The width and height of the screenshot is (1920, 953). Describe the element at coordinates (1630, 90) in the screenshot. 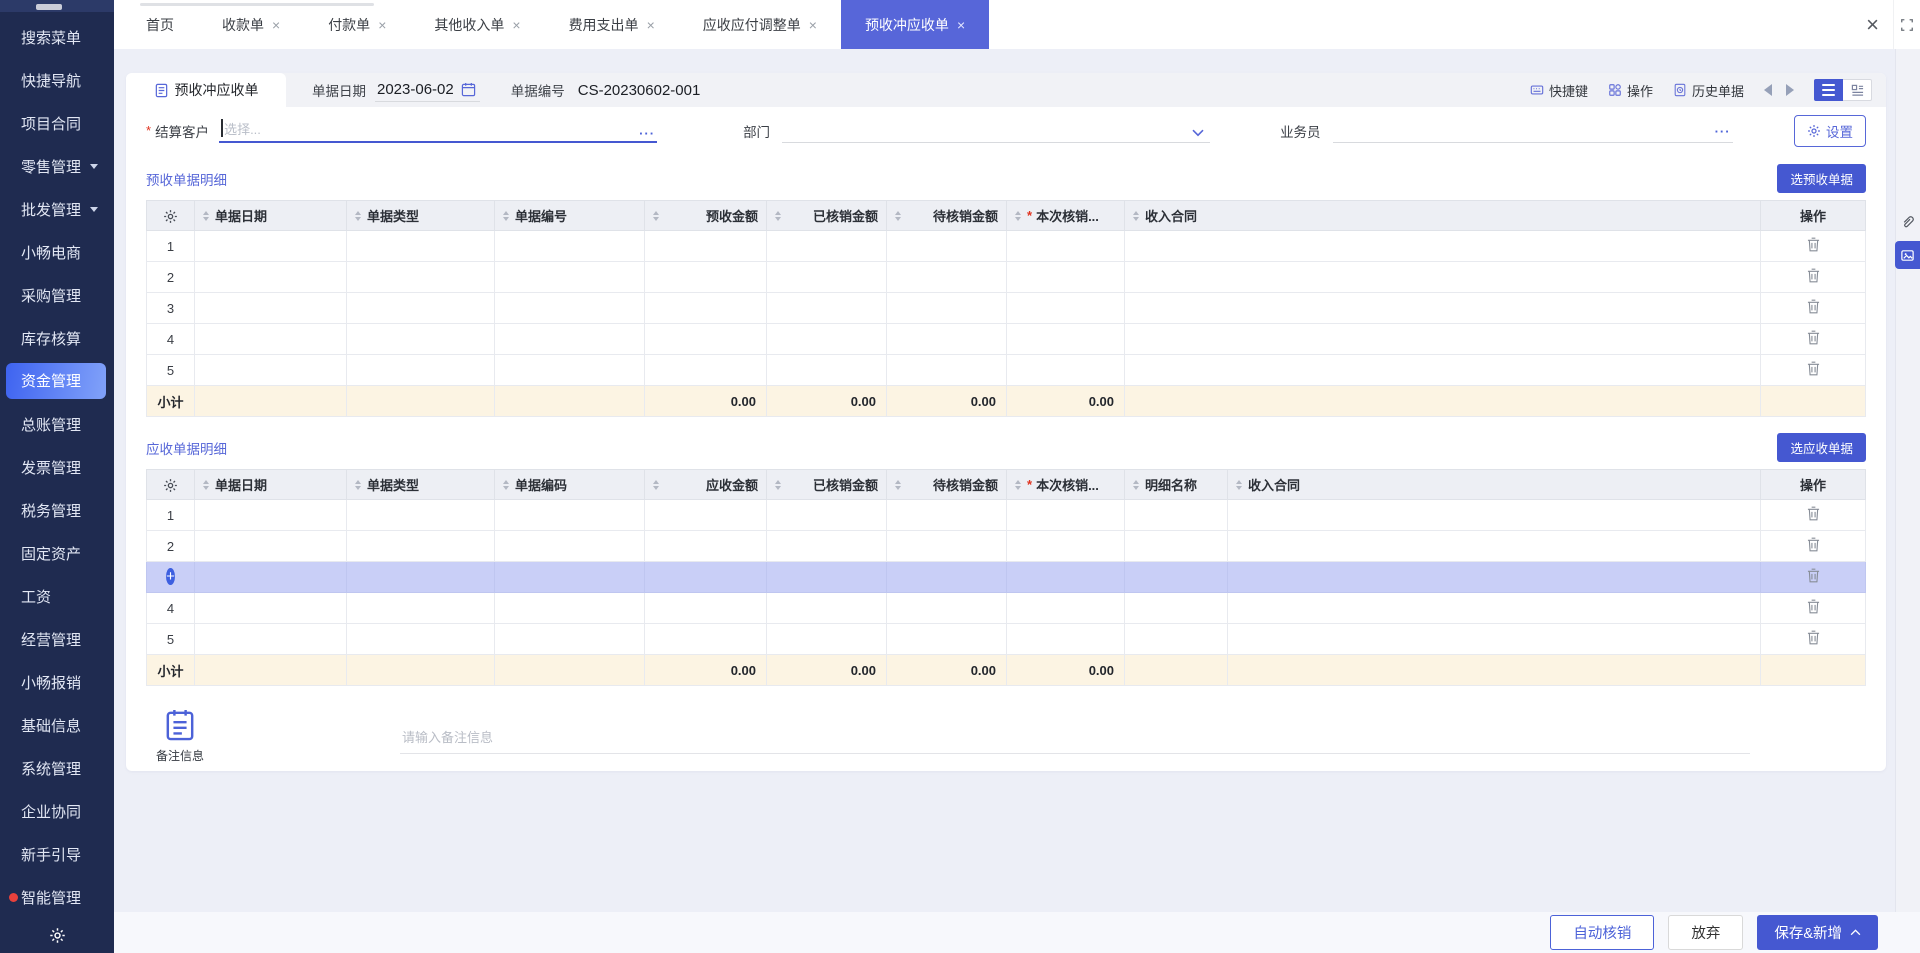

I see `operations-button: 操作` at that location.